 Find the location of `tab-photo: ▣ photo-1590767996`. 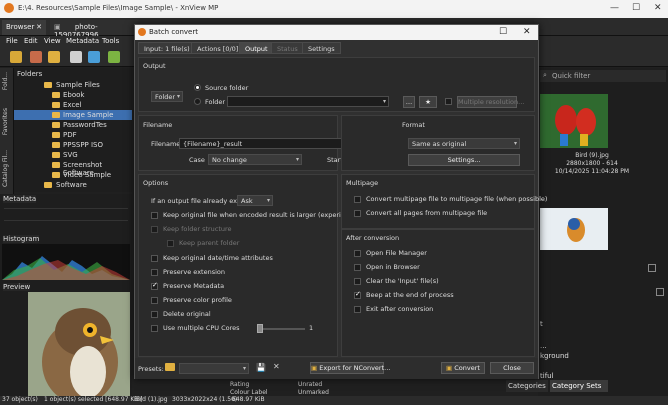

tab-photo: ▣ photo-1590767996 is located at coordinates (95, 29).